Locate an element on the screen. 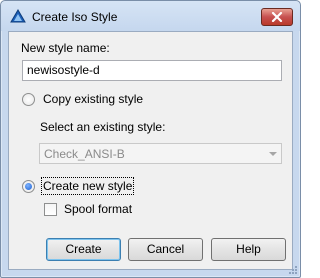 Image resolution: width=320 pixels, height=278 pixels. select-existing-label: Select an existing style: is located at coordinates (103, 127).